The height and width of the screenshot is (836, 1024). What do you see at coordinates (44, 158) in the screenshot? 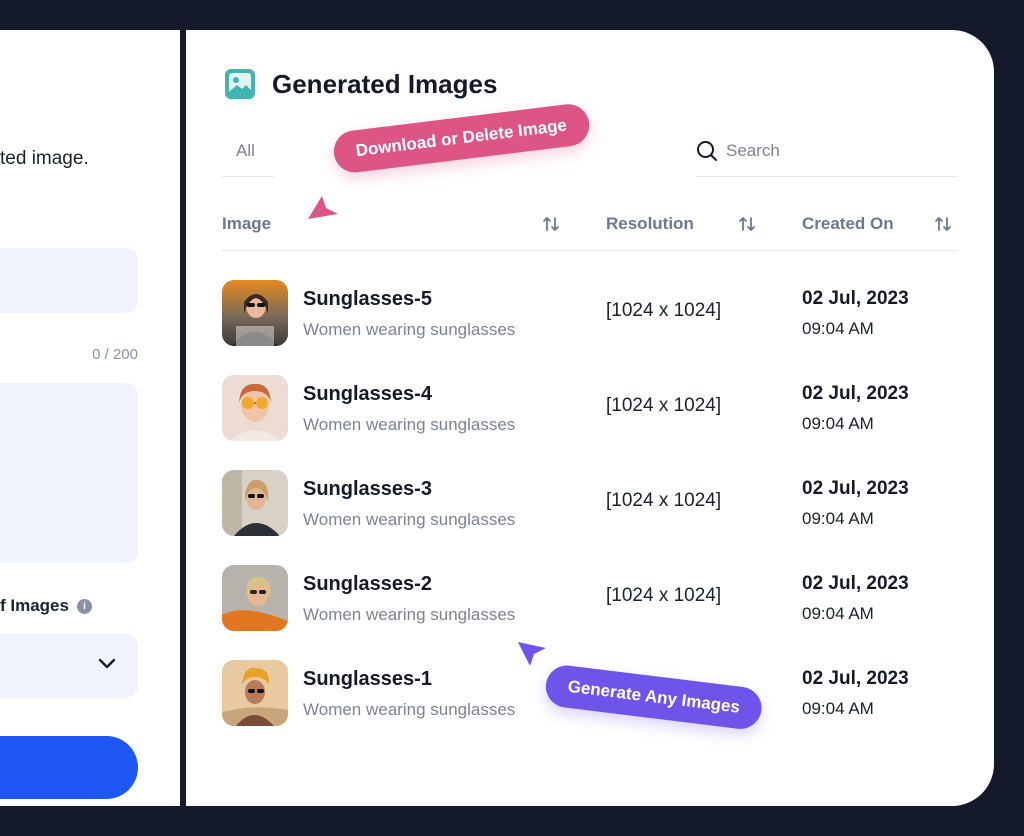
I see `form-description: ted image.` at bounding box center [44, 158].